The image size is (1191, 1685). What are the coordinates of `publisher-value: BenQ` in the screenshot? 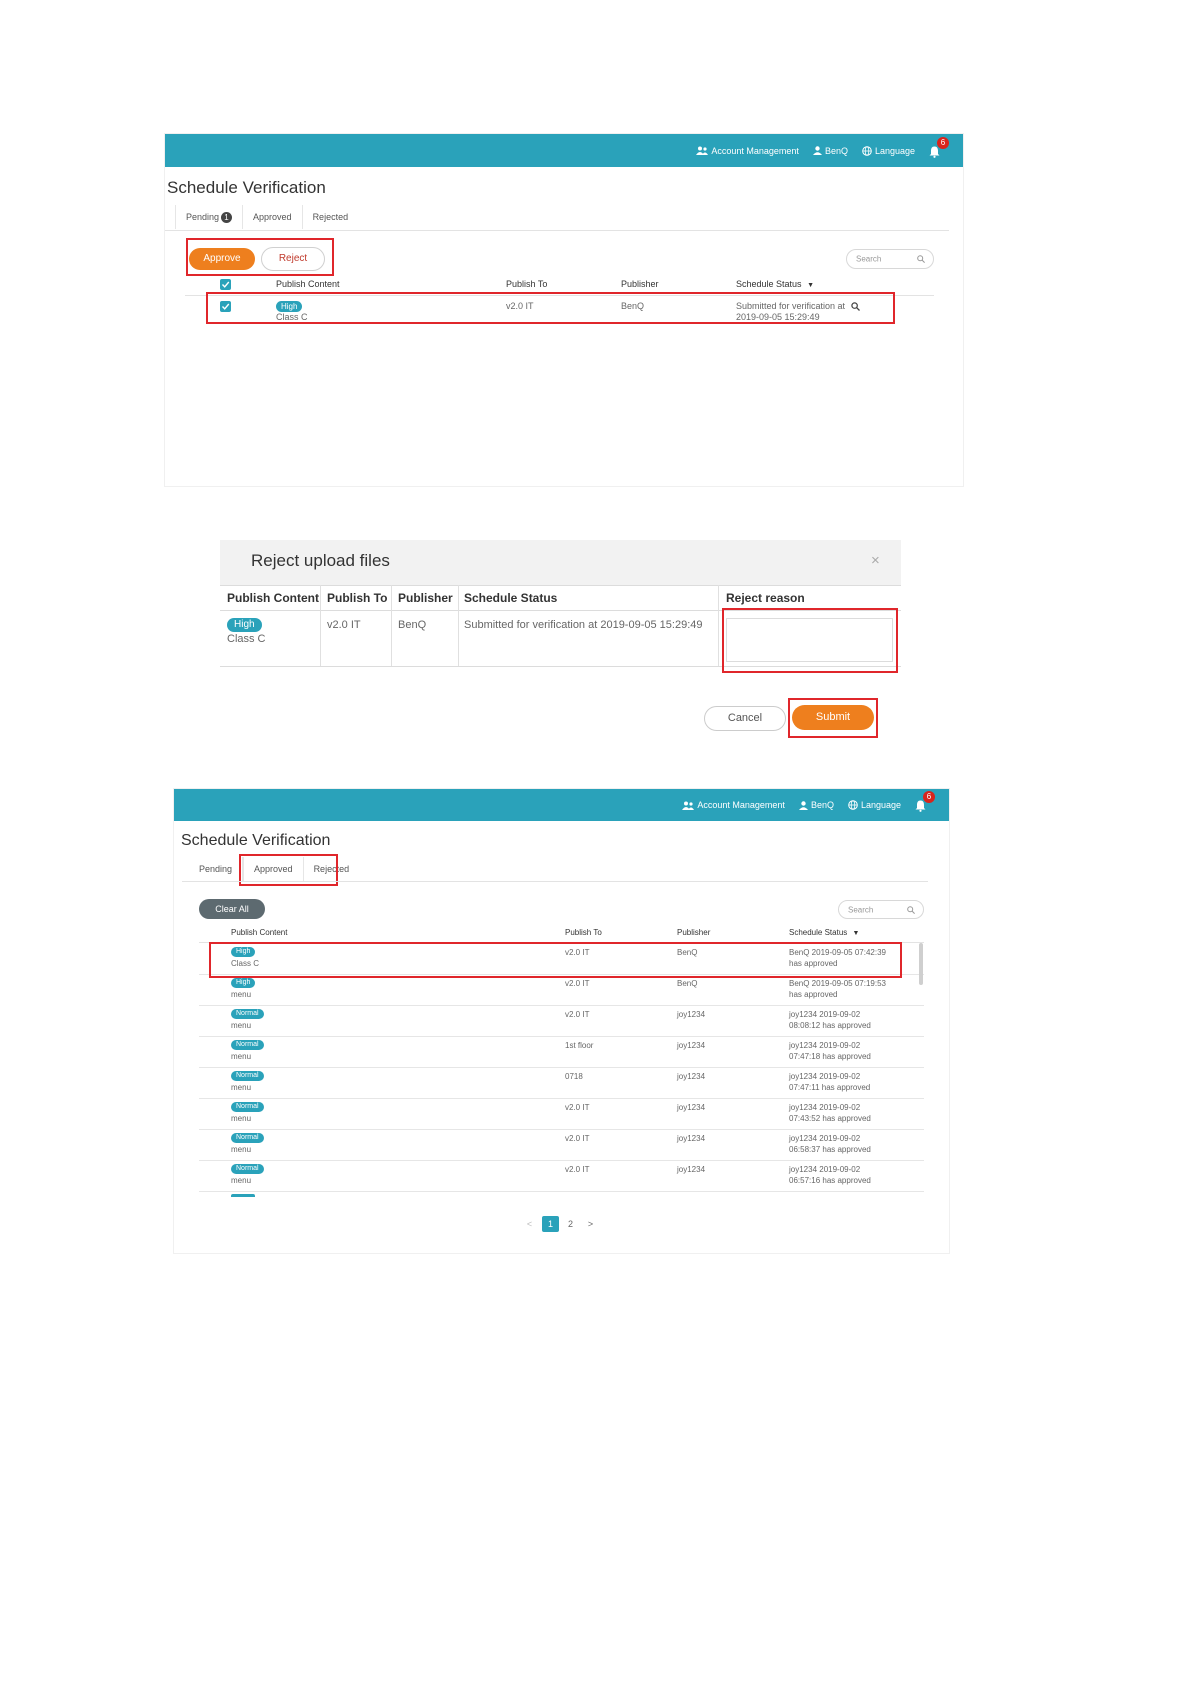 It's located at (412, 625).